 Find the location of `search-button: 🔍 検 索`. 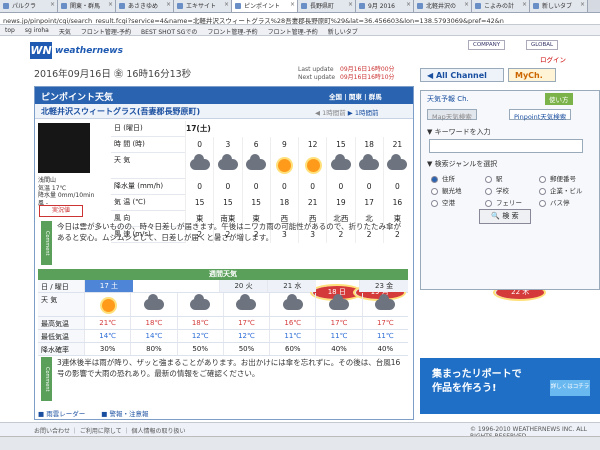

search-button: 🔍 検 索 is located at coordinates (505, 216).